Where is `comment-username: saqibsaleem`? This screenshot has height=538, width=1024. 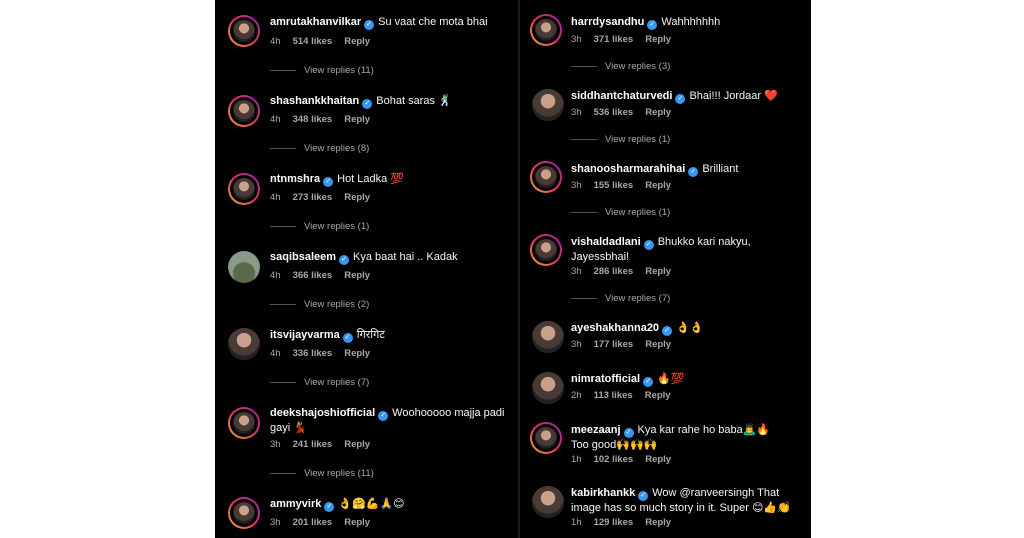
comment-username: saqibsaleem is located at coordinates (303, 257).